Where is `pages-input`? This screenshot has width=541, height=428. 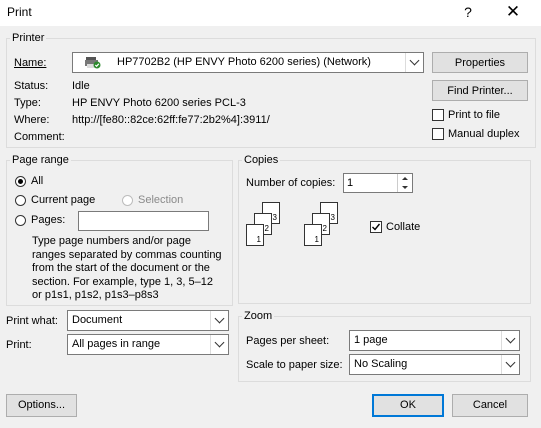
pages-input is located at coordinates (143, 221).